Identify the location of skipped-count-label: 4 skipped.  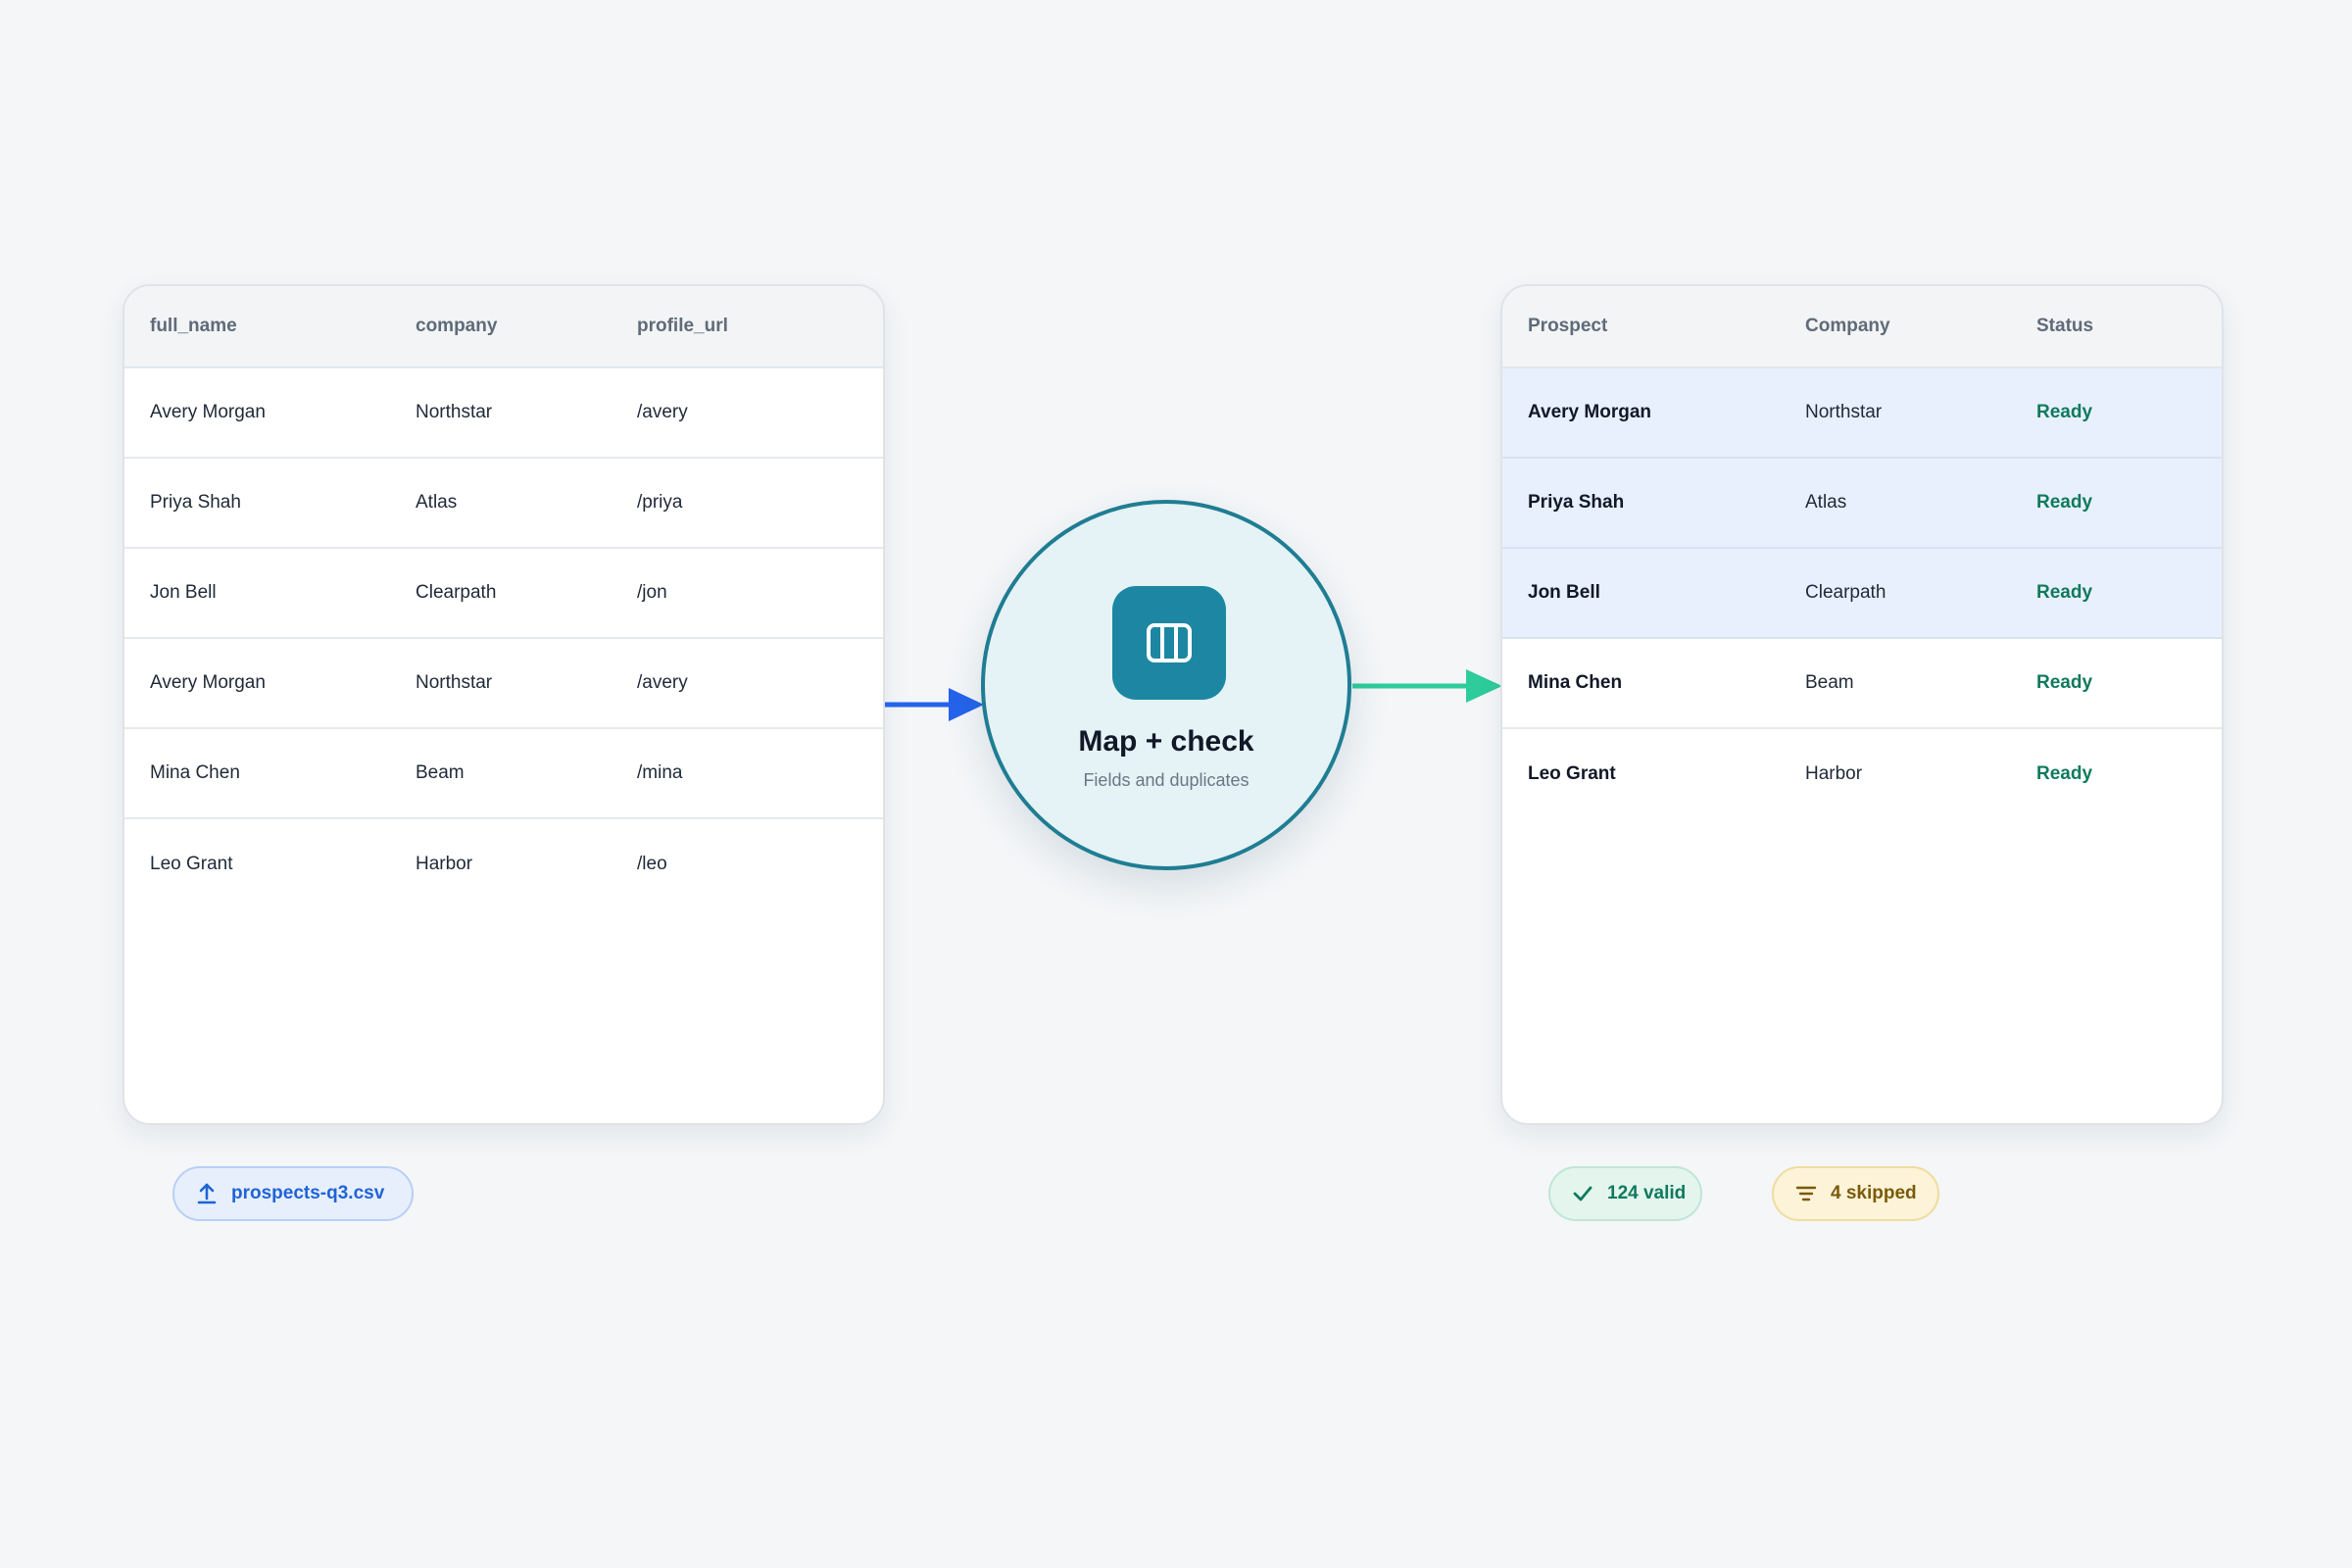
(1874, 1193).